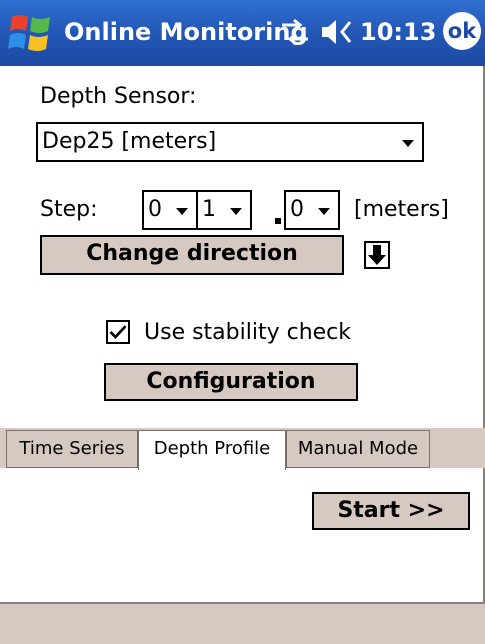 The image size is (485, 644). What do you see at coordinates (224, 210) in the screenshot?
I see `step-digit2-select: 1` at bounding box center [224, 210].